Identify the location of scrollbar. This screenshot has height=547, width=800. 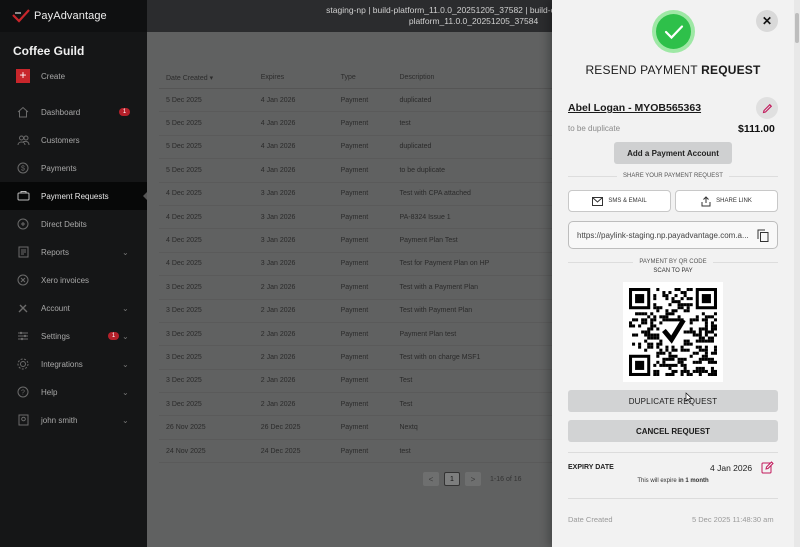
(797, 273).